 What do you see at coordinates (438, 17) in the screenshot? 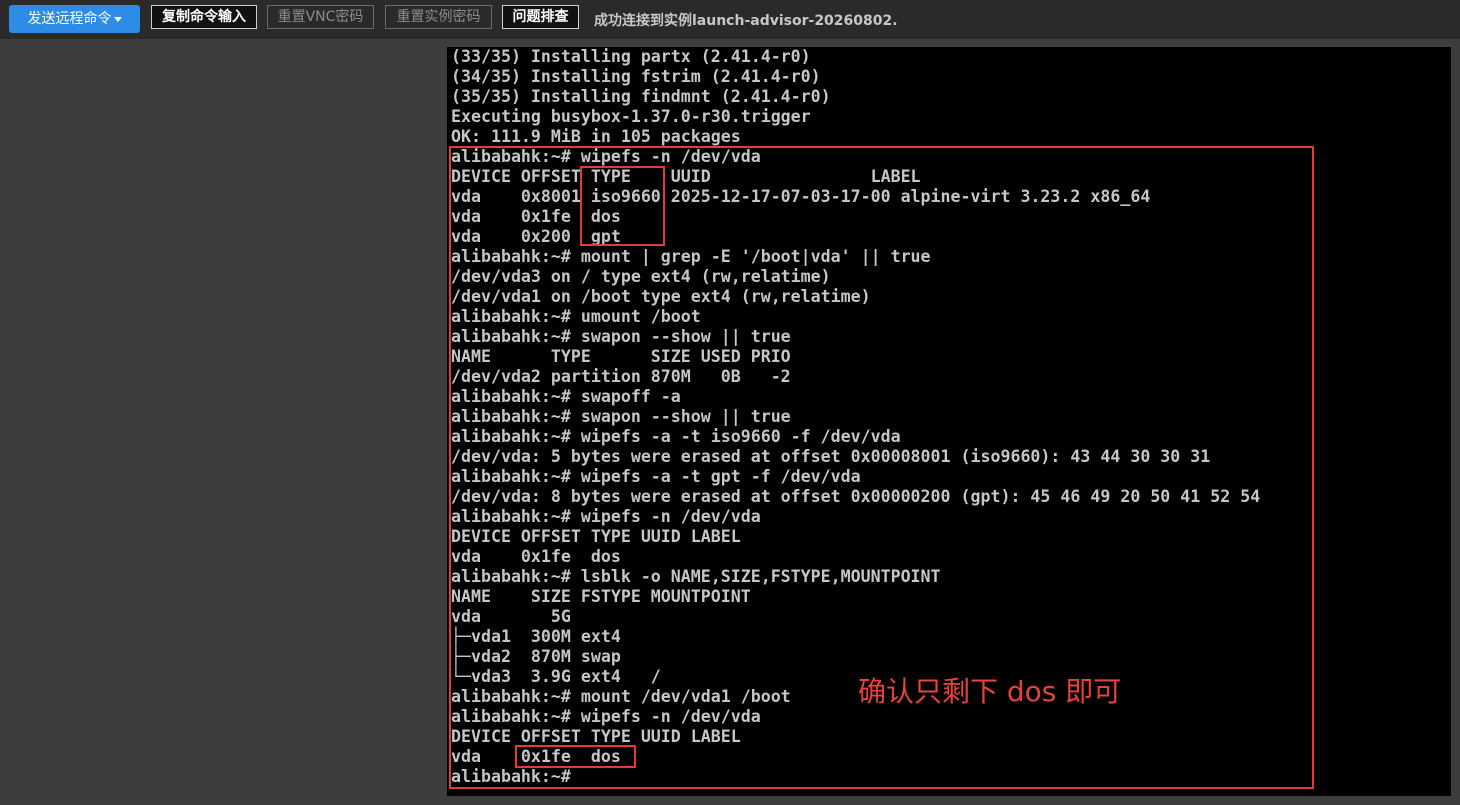
I see `reset-instance-password-button: 重置实例密码` at bounding box center [438, 17].